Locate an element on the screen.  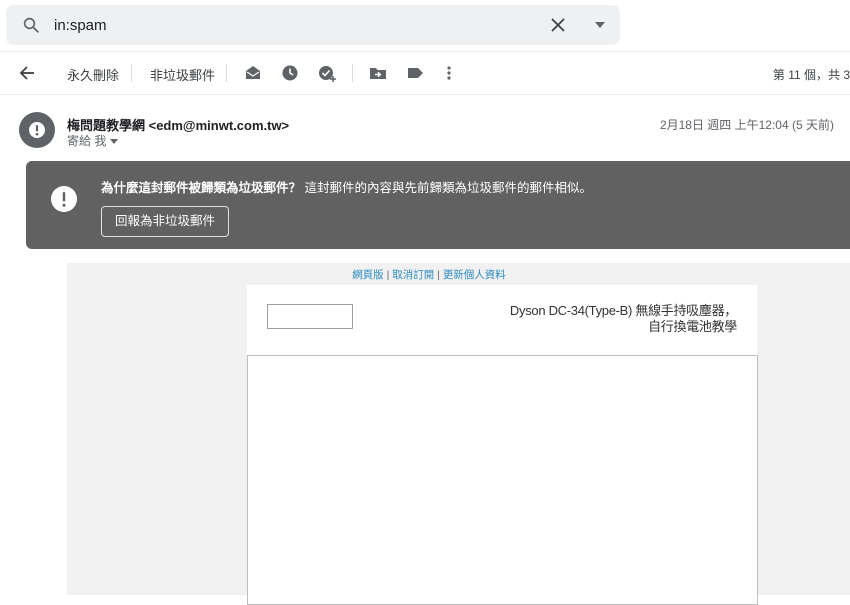
move-to-folder-icon is located at coordinates (378, 73).